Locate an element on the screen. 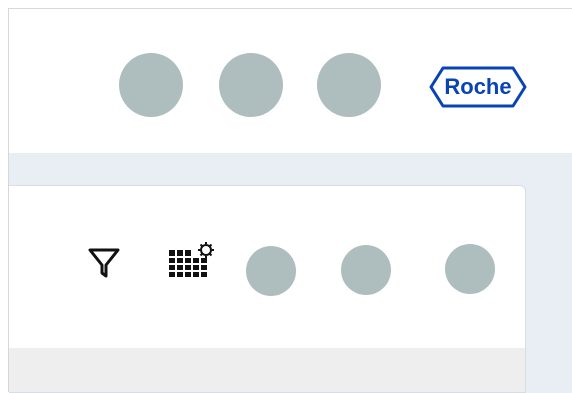 The height and width of the screenshot is (393, 572). logo-text: Roche is located at coordinates (477, 86).